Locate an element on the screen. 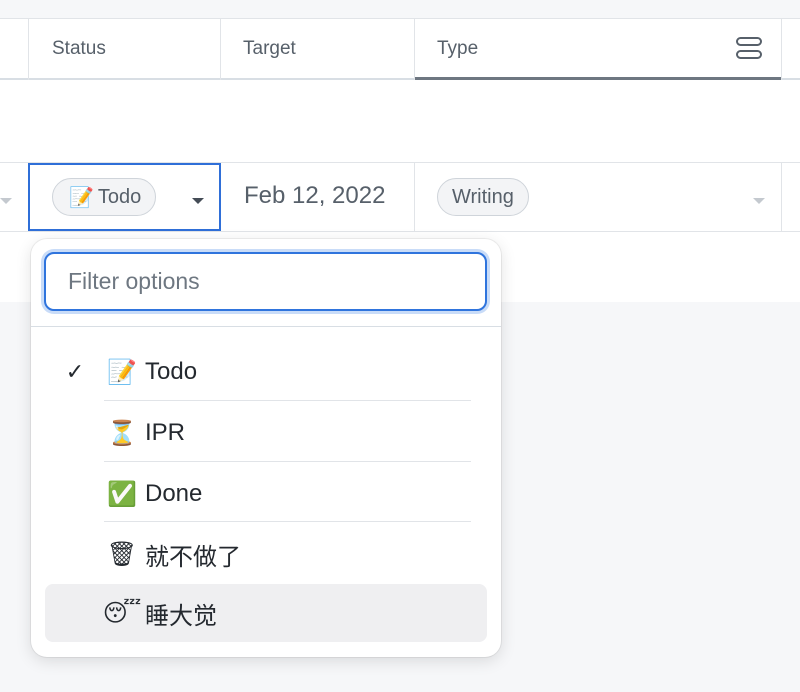 The height and width of the screenshot is (692, 800). top-strip is located at coordinates (400, 9).